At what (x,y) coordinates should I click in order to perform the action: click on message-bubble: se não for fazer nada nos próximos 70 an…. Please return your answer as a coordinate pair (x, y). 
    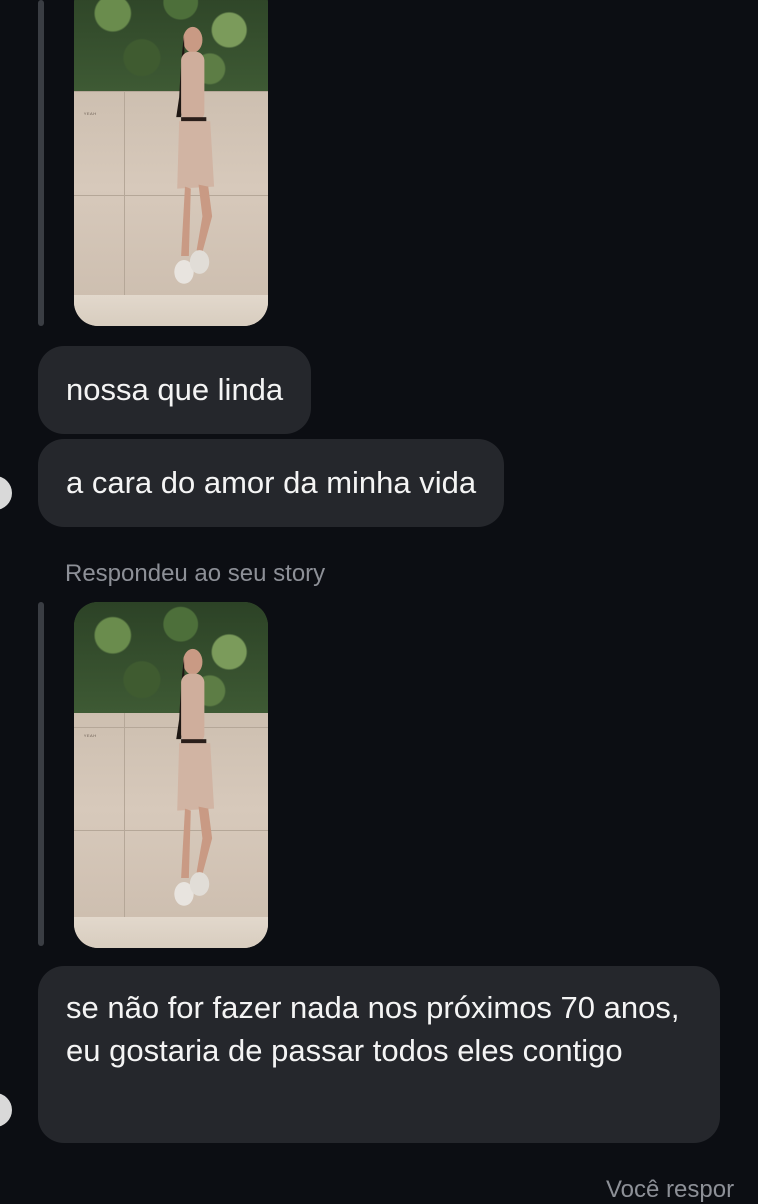
    Looking at the image, I should click on (379, 1054).